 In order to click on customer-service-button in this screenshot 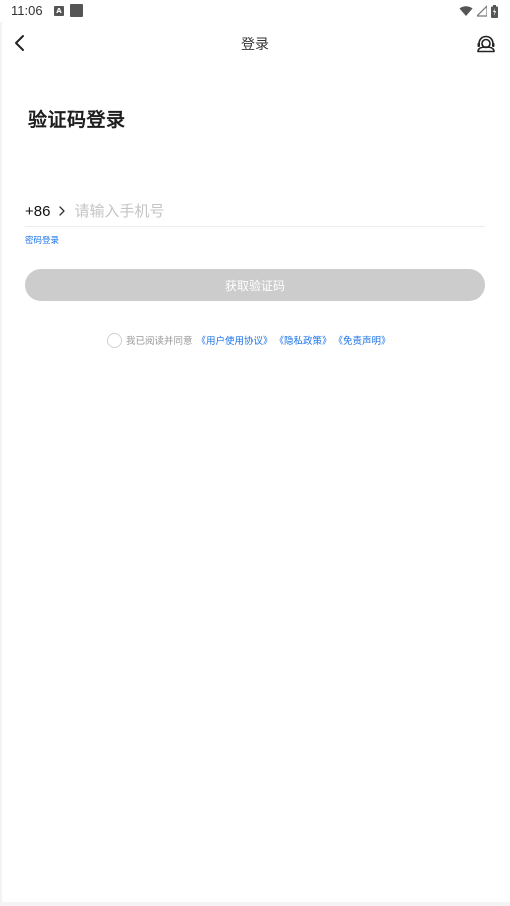, I will do `click(486, 44)`.